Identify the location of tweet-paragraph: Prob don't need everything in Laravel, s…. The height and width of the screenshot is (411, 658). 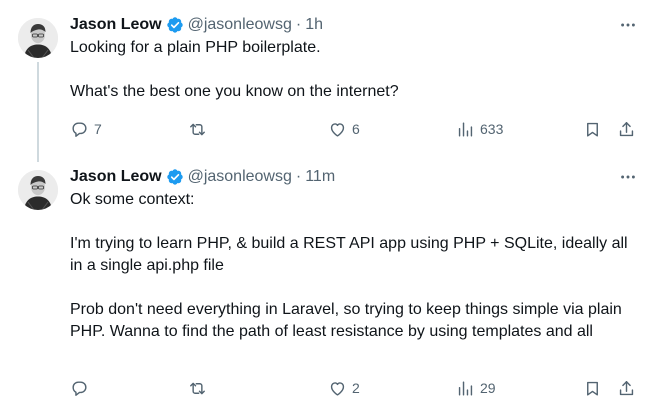
(346, 320).